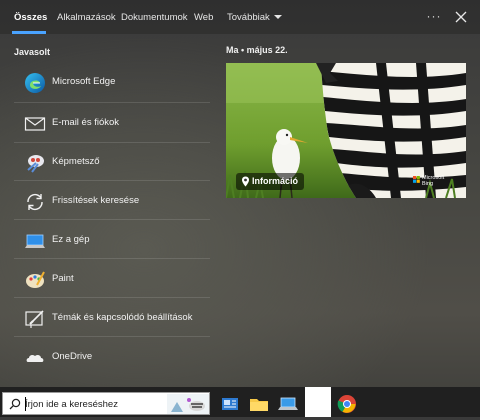 This screenshot has height=420, width=480. I want to click on active-tab-indicator, so click(29, 32).